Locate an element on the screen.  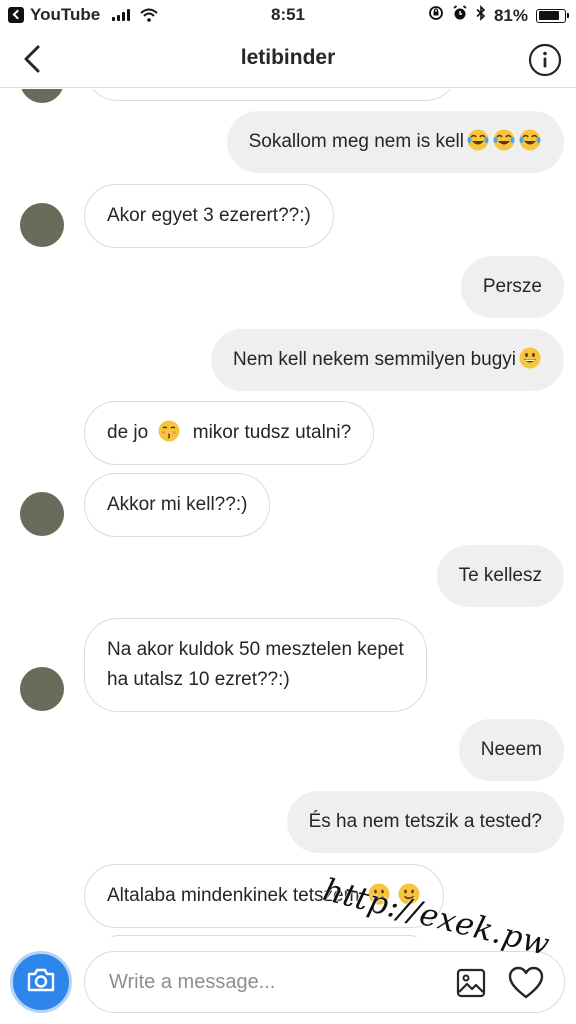
kissing-emoji is located at coordinates (169, 431).